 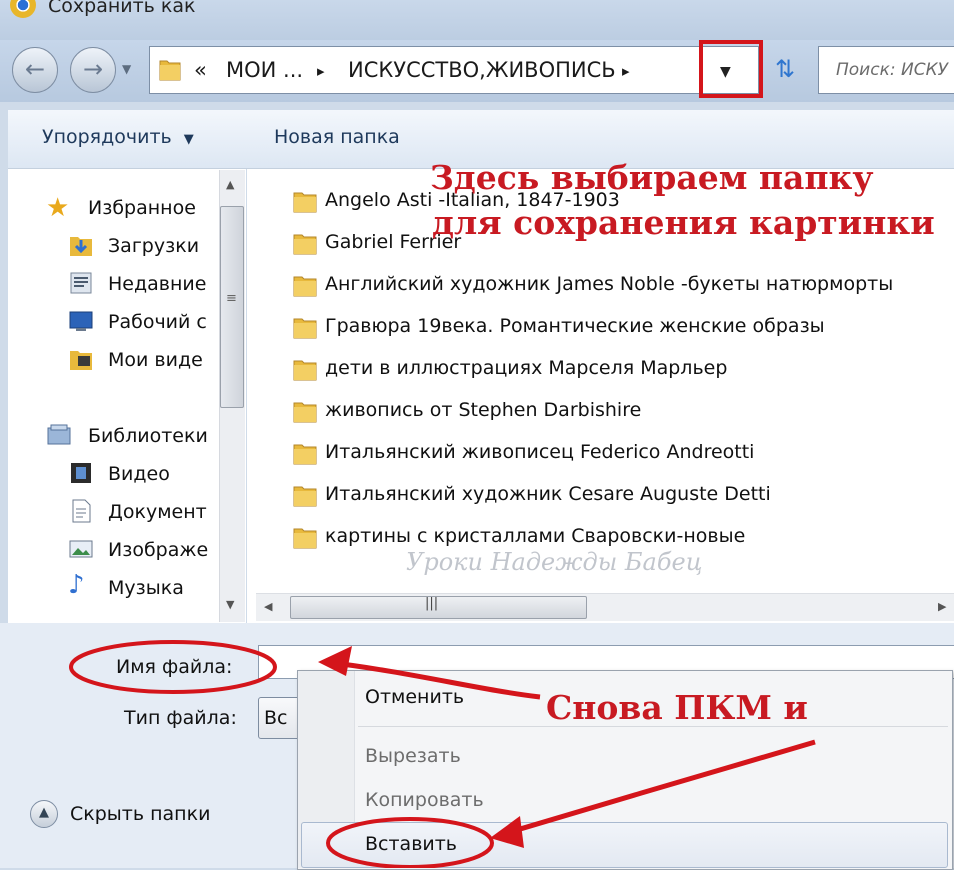 I want to click on annotation-ellipse-filename, so click(x=173, y=667).